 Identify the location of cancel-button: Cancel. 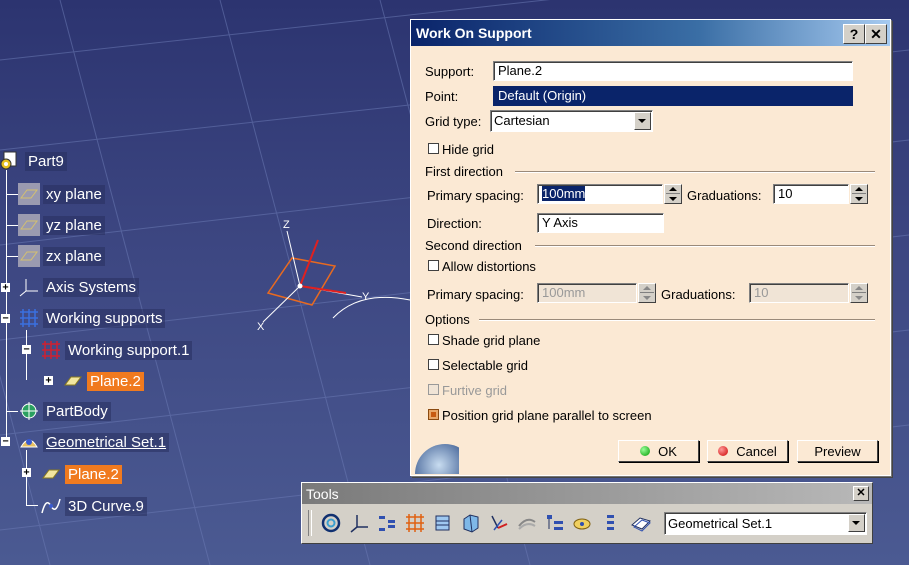
(747, 451).